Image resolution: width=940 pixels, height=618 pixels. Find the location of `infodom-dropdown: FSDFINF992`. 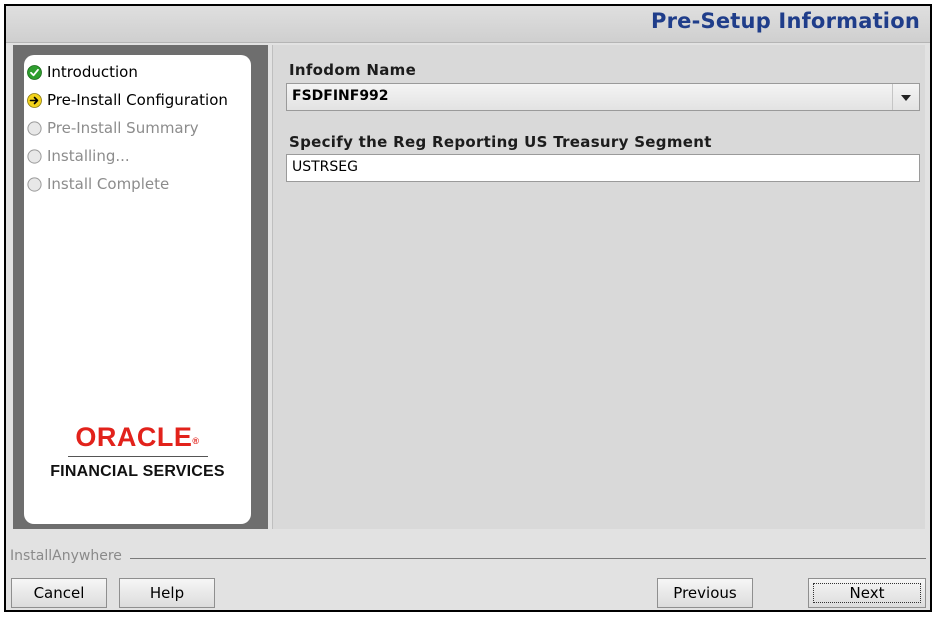

infodom-dropdown: FSDFINF992 is located at coordinates (603, 97).